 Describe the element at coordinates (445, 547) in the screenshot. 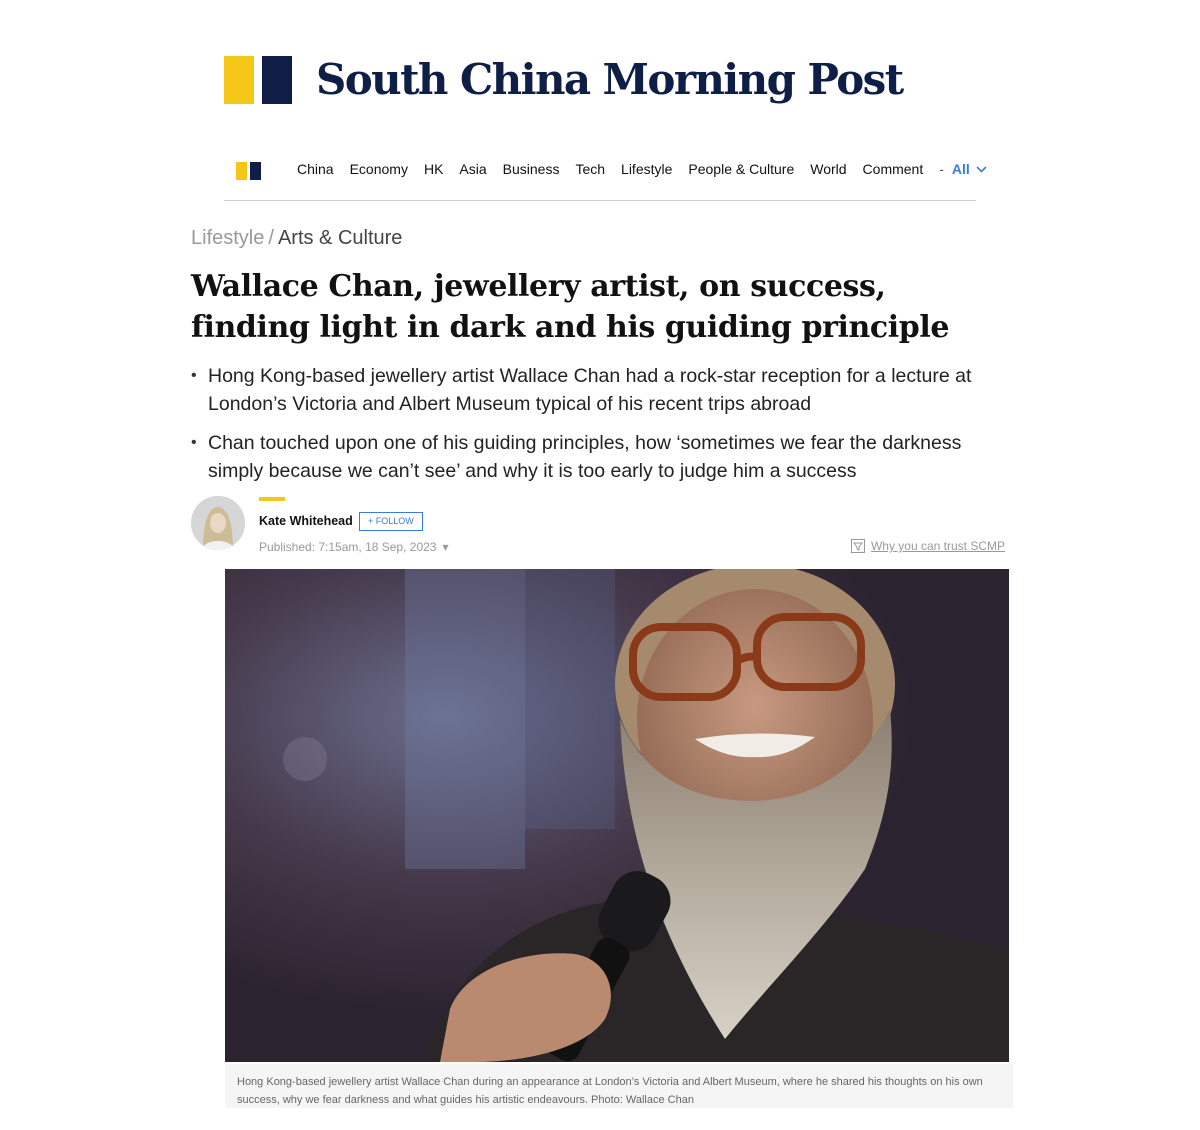

I see `chevron-down-icon: ▾` at that location.